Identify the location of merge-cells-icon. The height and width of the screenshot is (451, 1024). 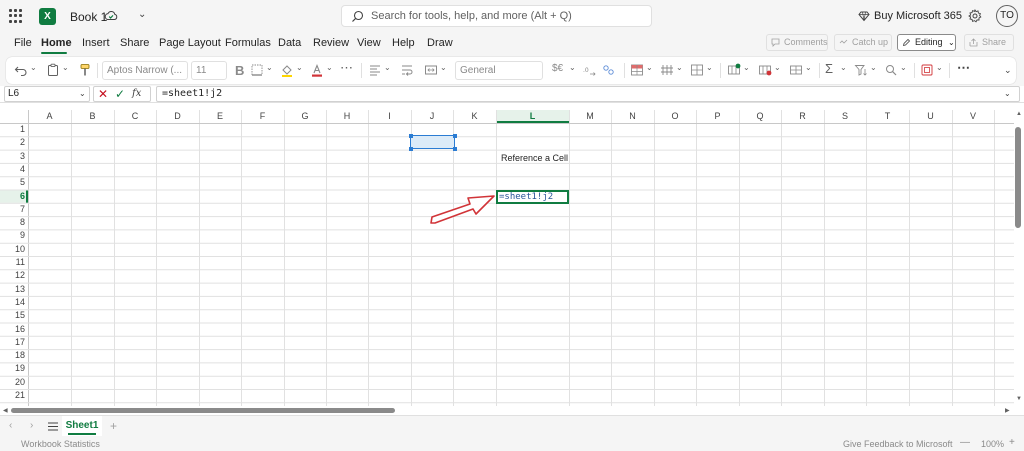
(431, 70).